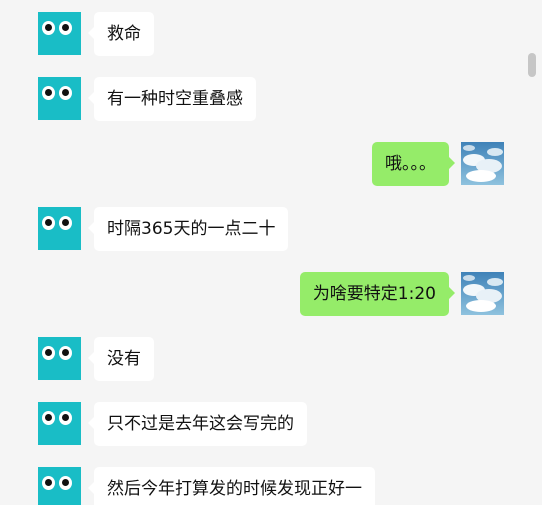 This screenshot has height=505, width=542. I want to click on scrollbar-thumb, so click(532, 65).